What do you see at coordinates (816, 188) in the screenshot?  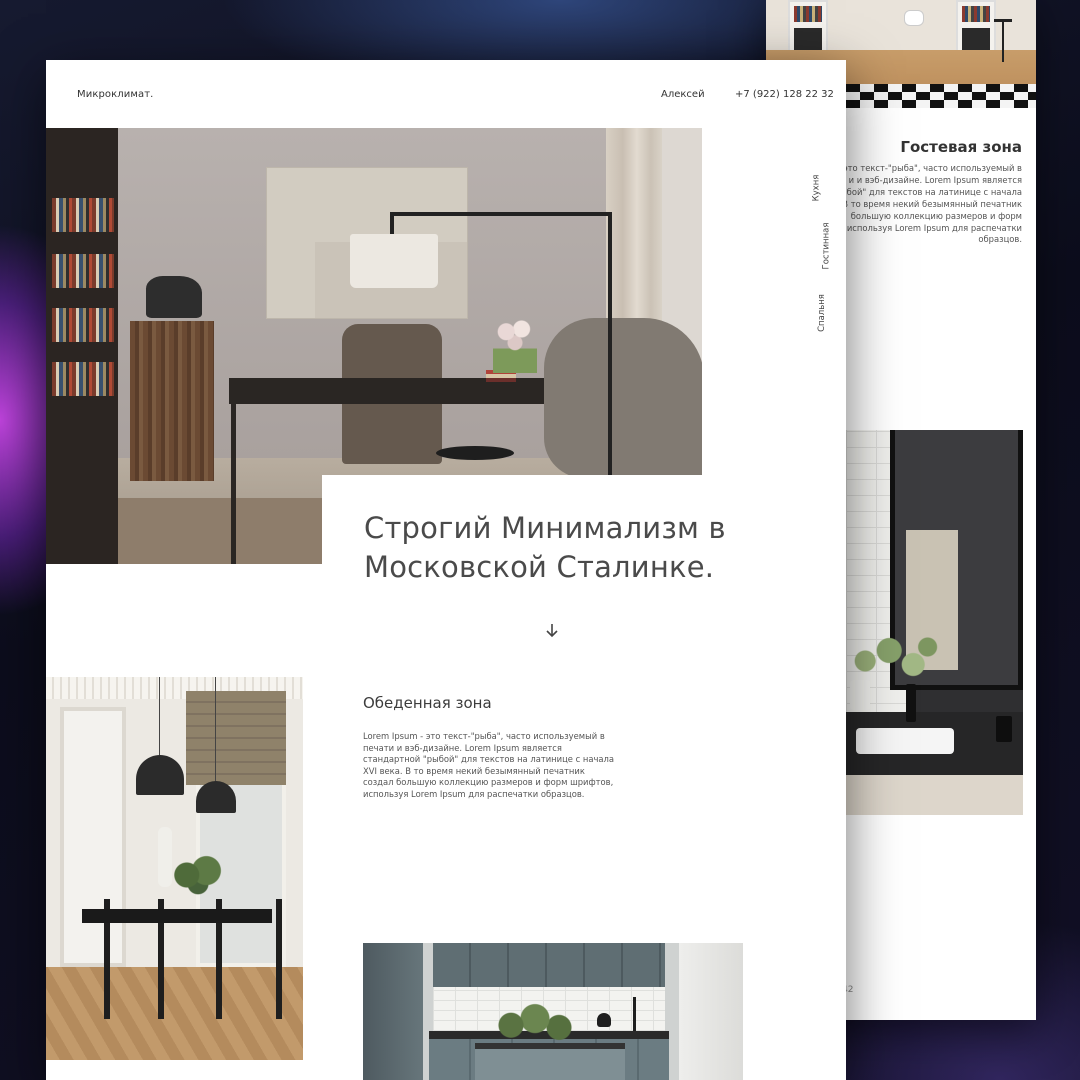 I see `side-nav-kitchen-label: Кухня` at bounding box center [816, 188].